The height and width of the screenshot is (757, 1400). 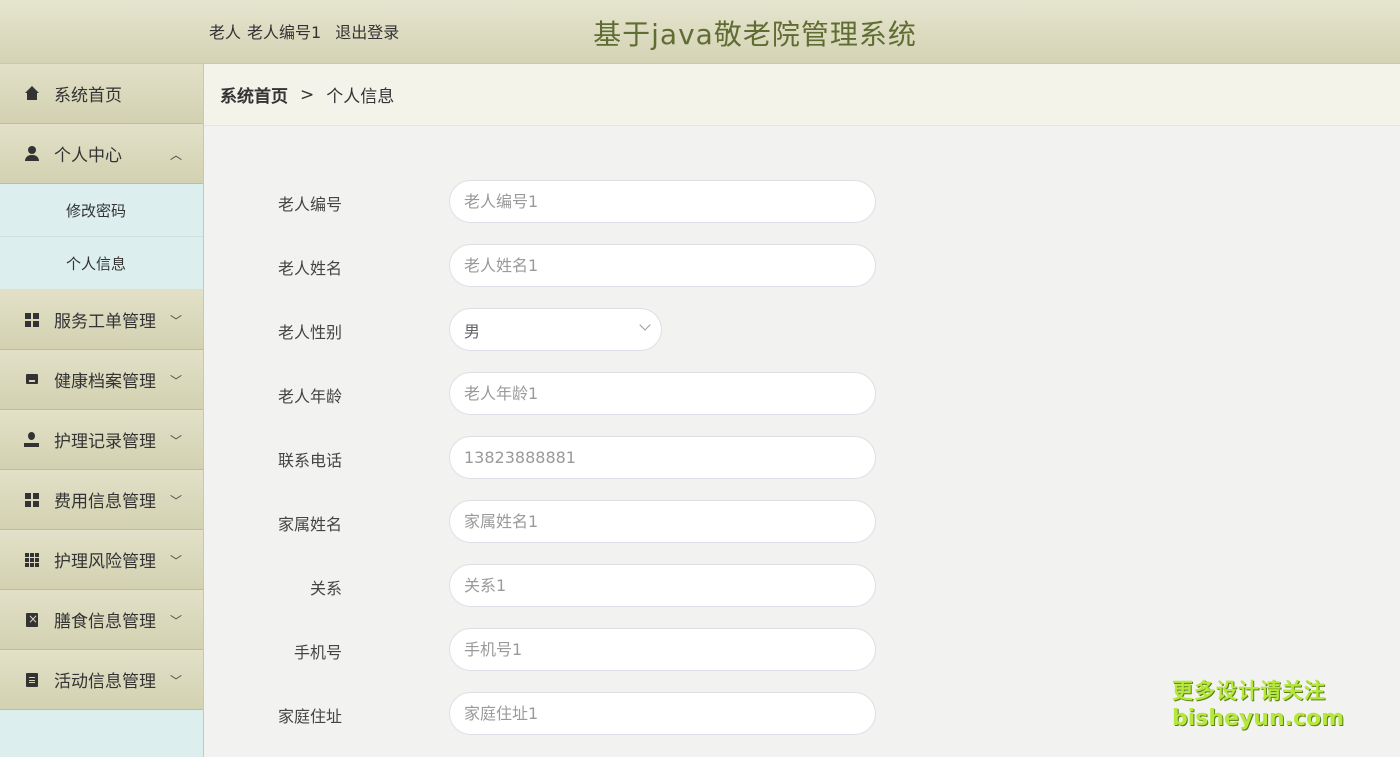 I want to click on family-name-input, so click(x=662, y=521).